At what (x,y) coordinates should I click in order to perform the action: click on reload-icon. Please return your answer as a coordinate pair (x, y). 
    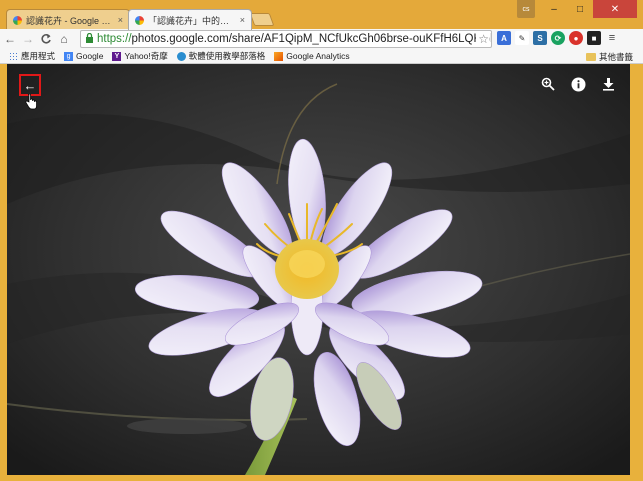
    Looking at the image, I should click on (46, 39).